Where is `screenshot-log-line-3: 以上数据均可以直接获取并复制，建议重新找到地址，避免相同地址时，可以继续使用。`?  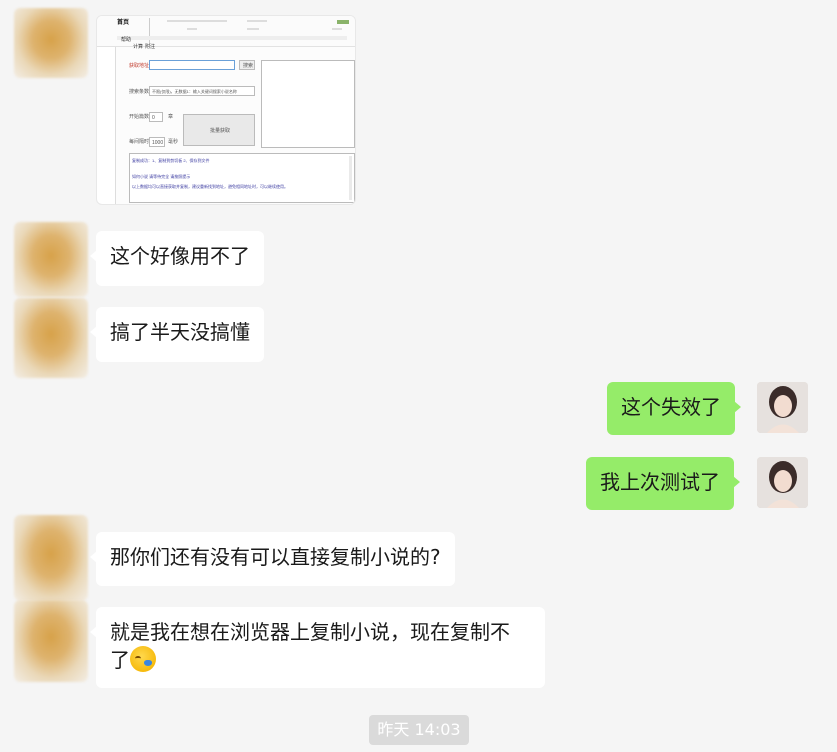
screenshot-log-line-3: 以上数据均可以直接获取并复制，建议重新找到地址，避免相同地址时，可以继续使用。 is located at coordinates (210, 186).